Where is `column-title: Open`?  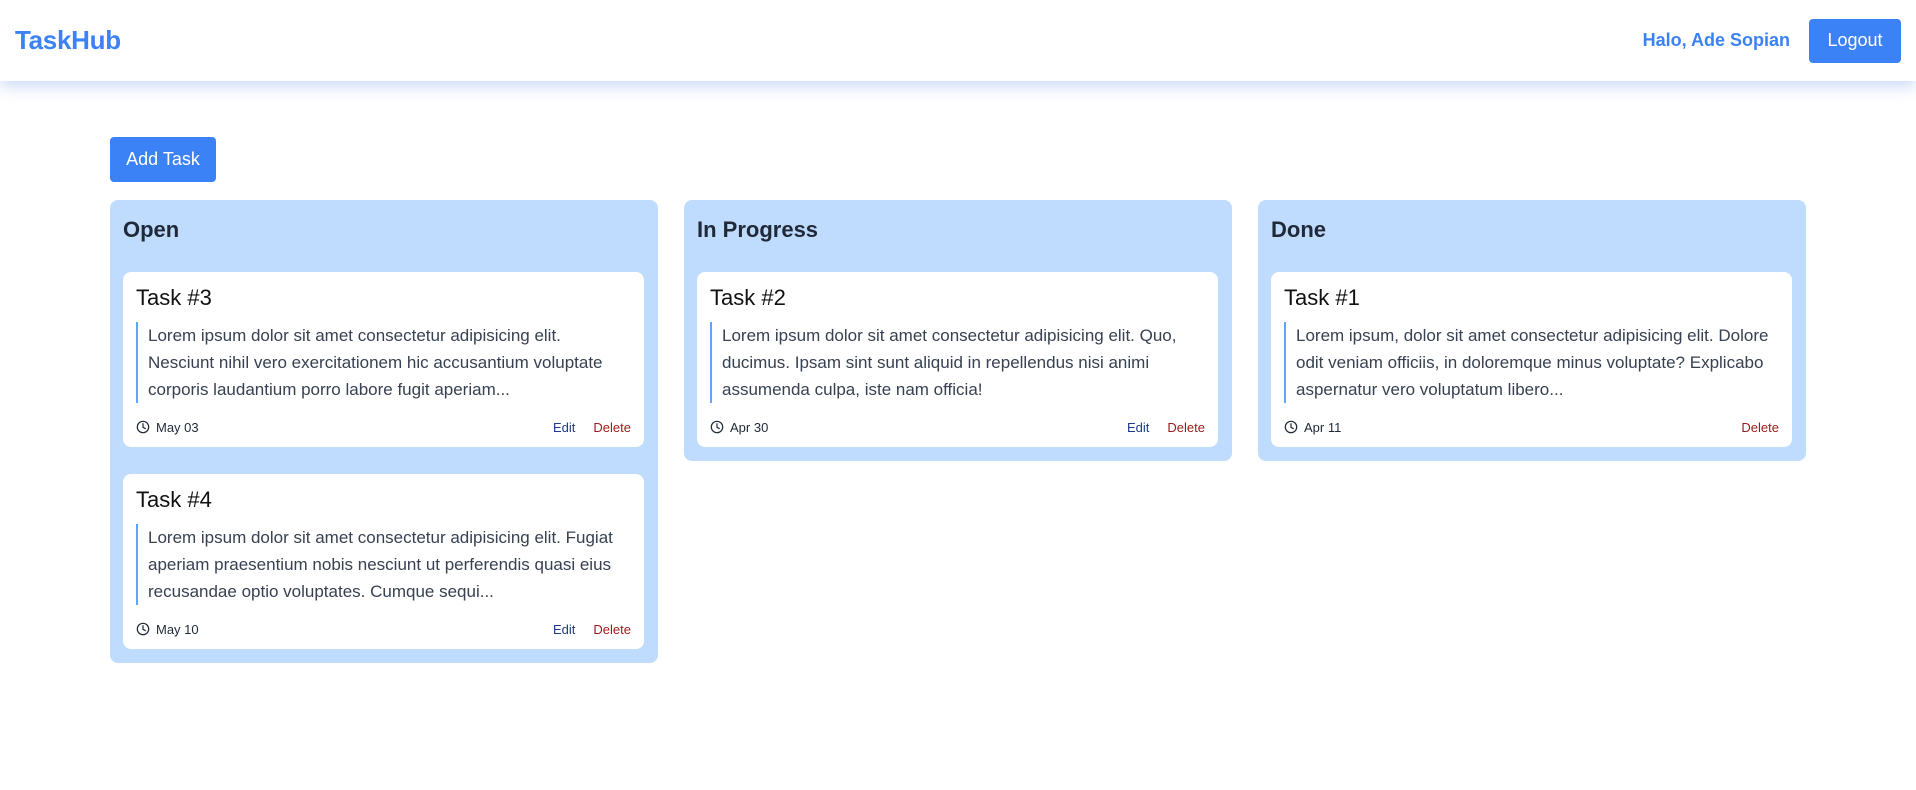
column-title: Open is located at coordinates (151, 229).